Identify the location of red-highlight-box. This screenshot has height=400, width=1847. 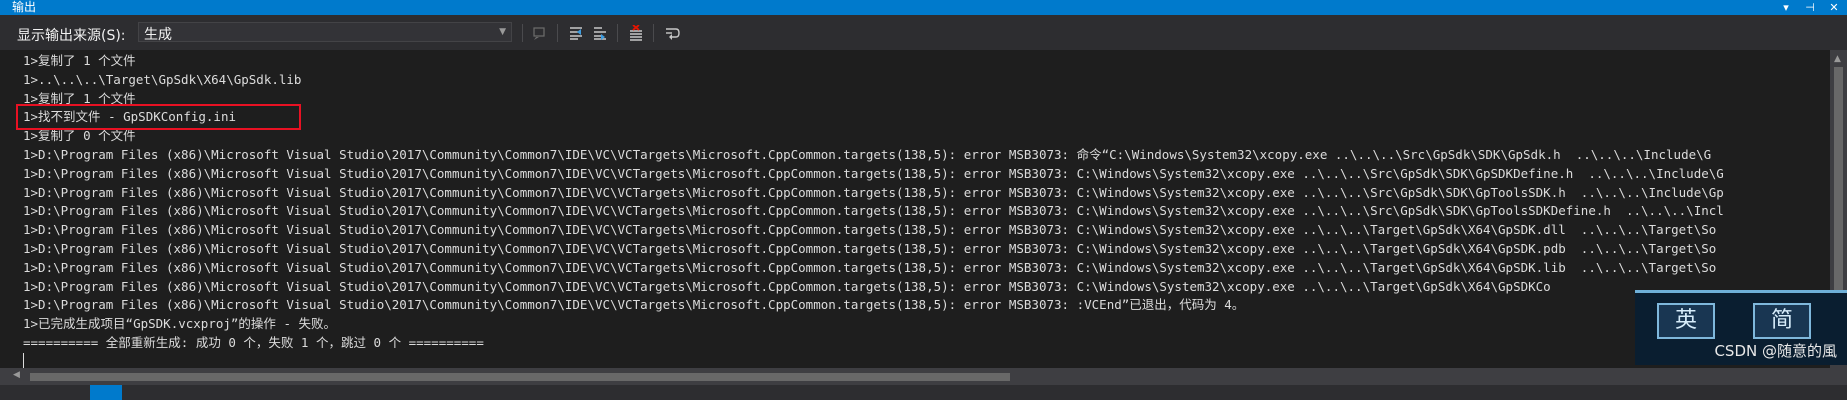
(158, 117).